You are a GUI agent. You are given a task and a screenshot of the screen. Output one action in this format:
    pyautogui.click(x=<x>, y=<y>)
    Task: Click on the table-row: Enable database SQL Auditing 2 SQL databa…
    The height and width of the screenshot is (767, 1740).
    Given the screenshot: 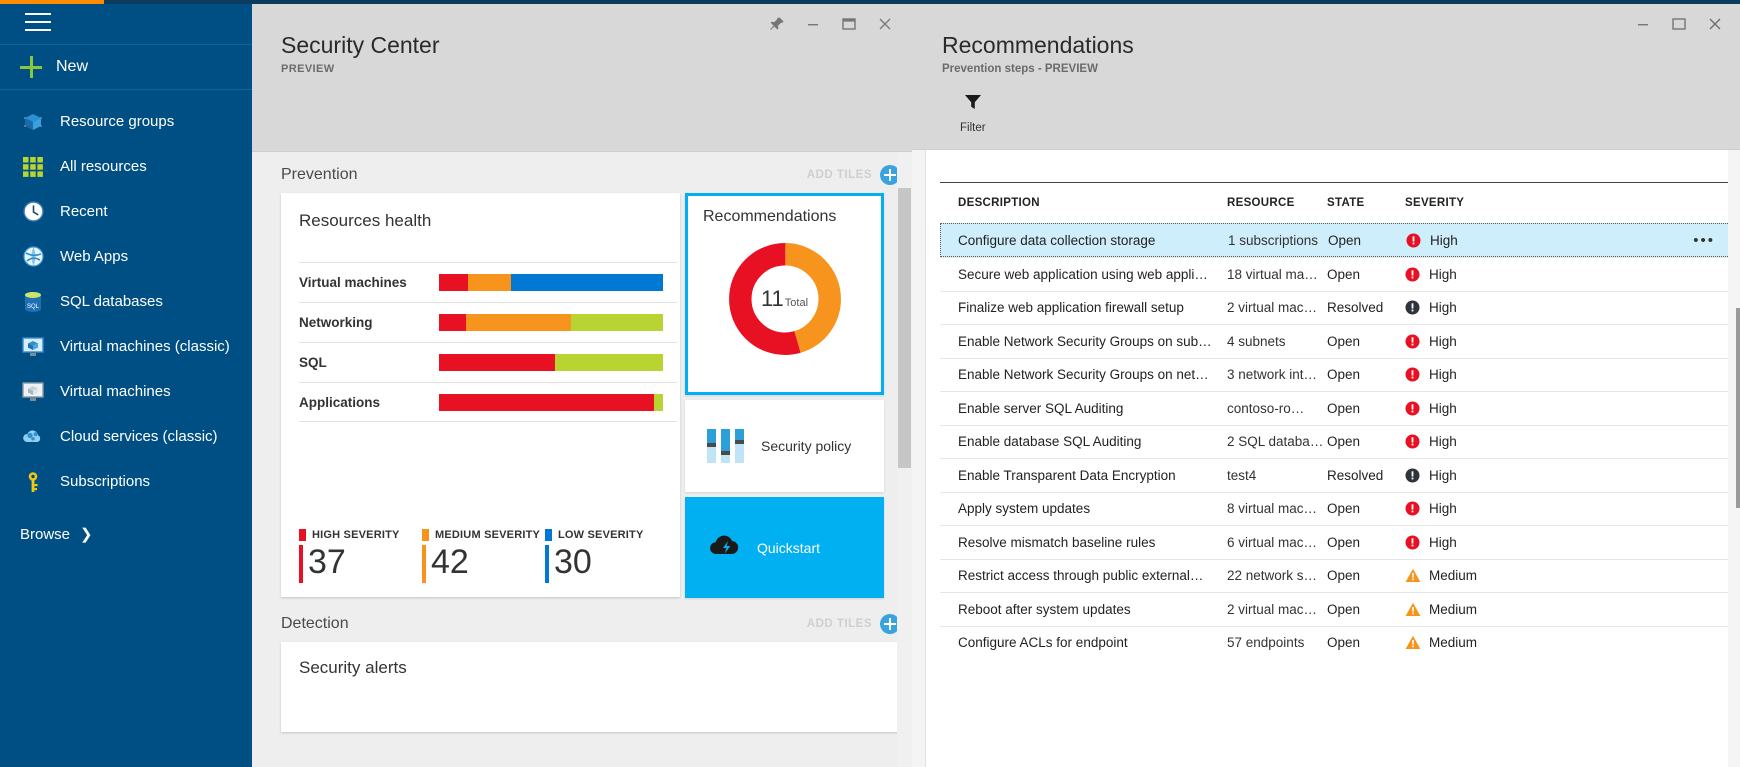 What is the action you would take?
    pyautogui.click(x=1335, y=441)
    